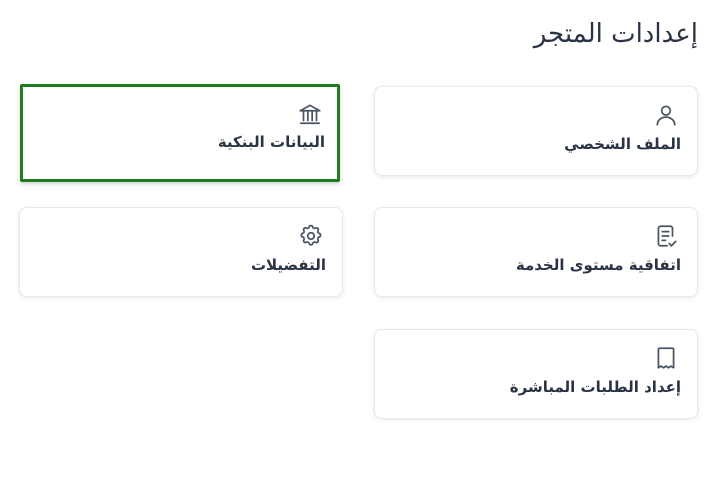 Image resolution: width=726 pixels, height=481 pixels. What do you see at coordinates (595, 387) in the screenshot?
I see `direct-orders-setup-card-label: إعداد الطلبات المباشرة` at bounding box center [595, 387].